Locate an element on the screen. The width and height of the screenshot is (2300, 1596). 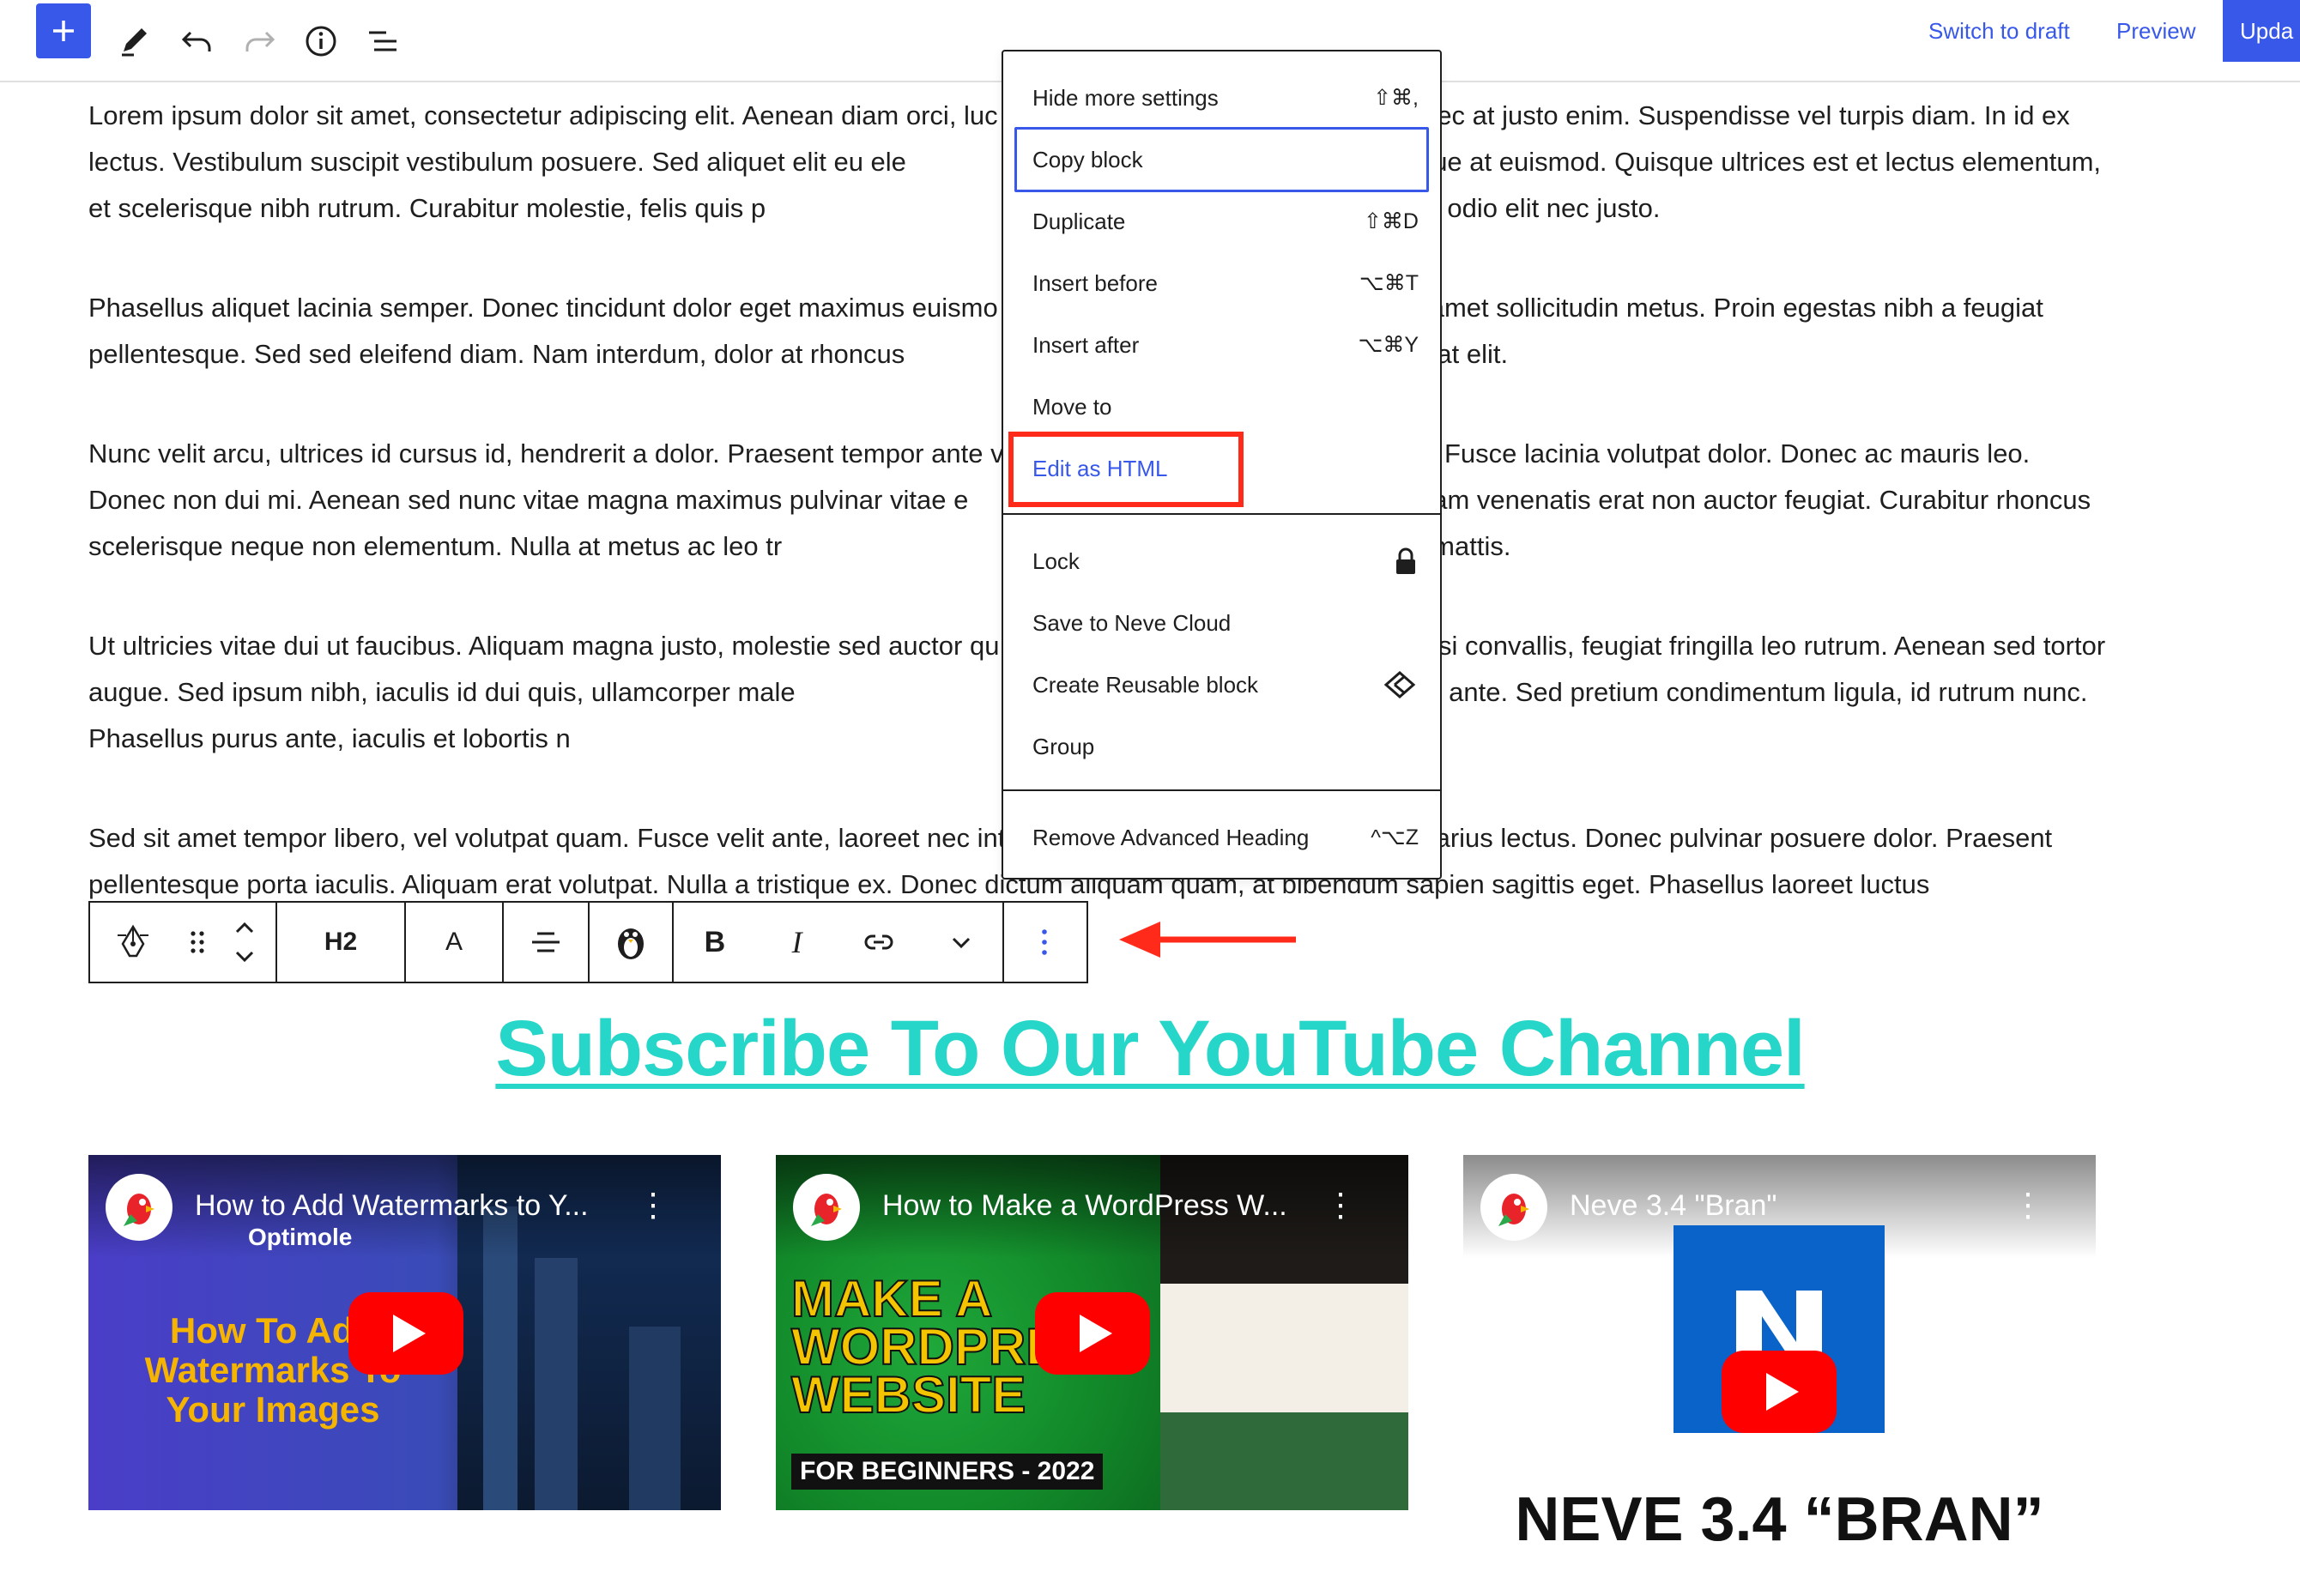
menu-item-lock: Lock is located at coordinates (1225, 561).